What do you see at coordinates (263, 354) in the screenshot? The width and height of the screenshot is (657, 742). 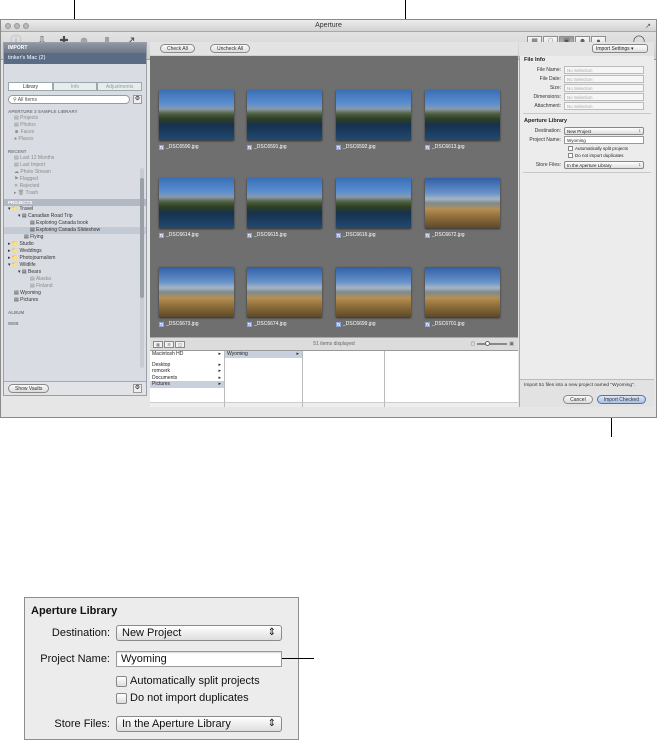 I see `browser-item-wyoming: Wyoming ▸` at bounding box center [263, 354].